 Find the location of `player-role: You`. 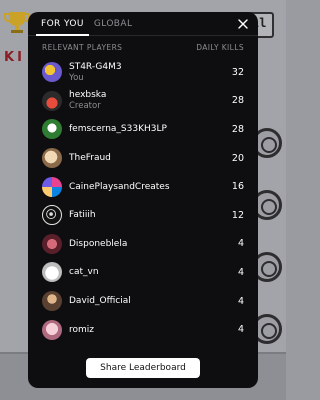

player-role: You is located at coordinates (76, 77).